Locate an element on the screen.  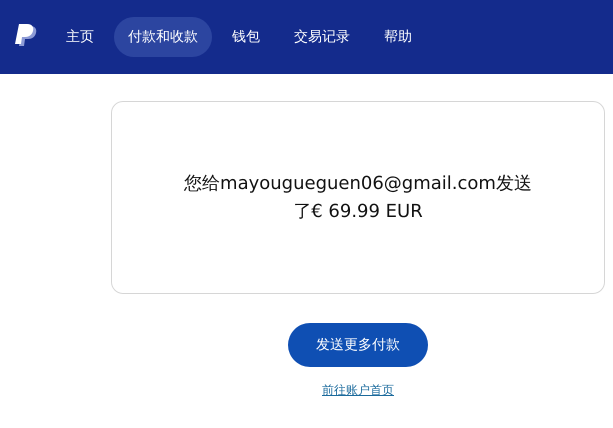
nav-tab: 钱包 is located at coordinates (246, 37).